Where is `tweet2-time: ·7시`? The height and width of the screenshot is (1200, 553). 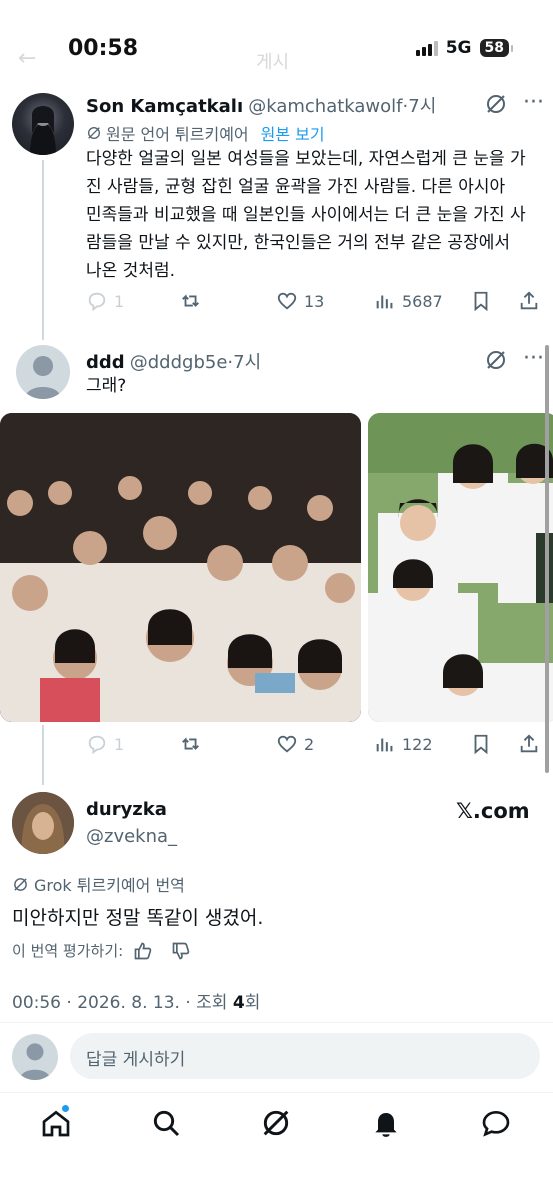
tweet2-time: ·7시 is located at coordinates (244, 362).